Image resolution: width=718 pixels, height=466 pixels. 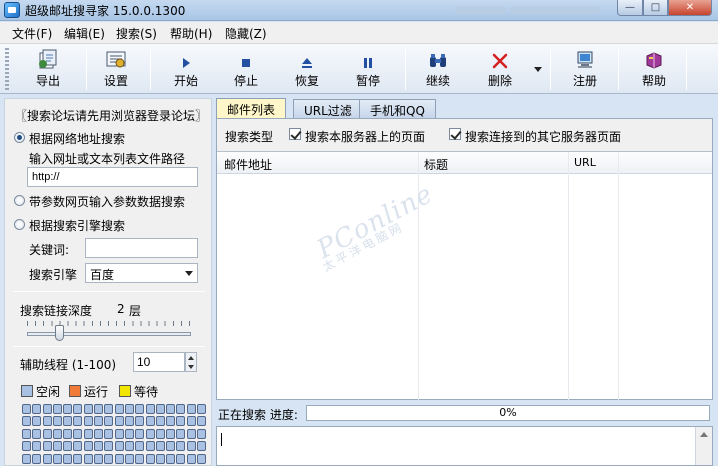 I want to click on register-label: 注册, so click(x=584, y=81).